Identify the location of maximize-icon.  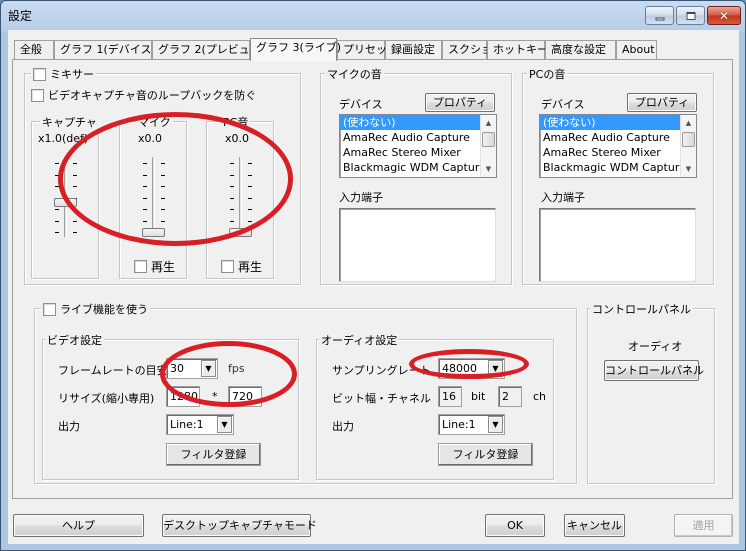
(690, 15).